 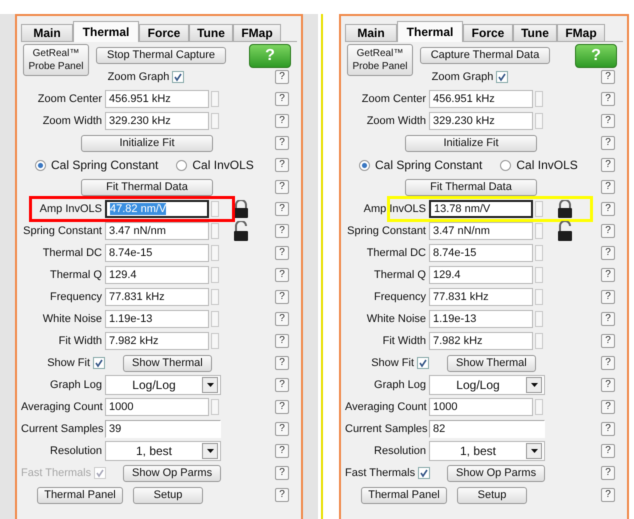 I want to click on input-field: 13.78 nm/V, so click(x=481, y=209).